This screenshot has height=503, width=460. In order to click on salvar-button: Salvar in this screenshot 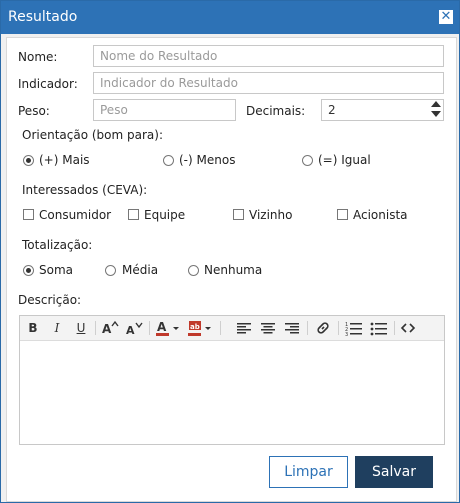, I will do `click(394, 472)`.